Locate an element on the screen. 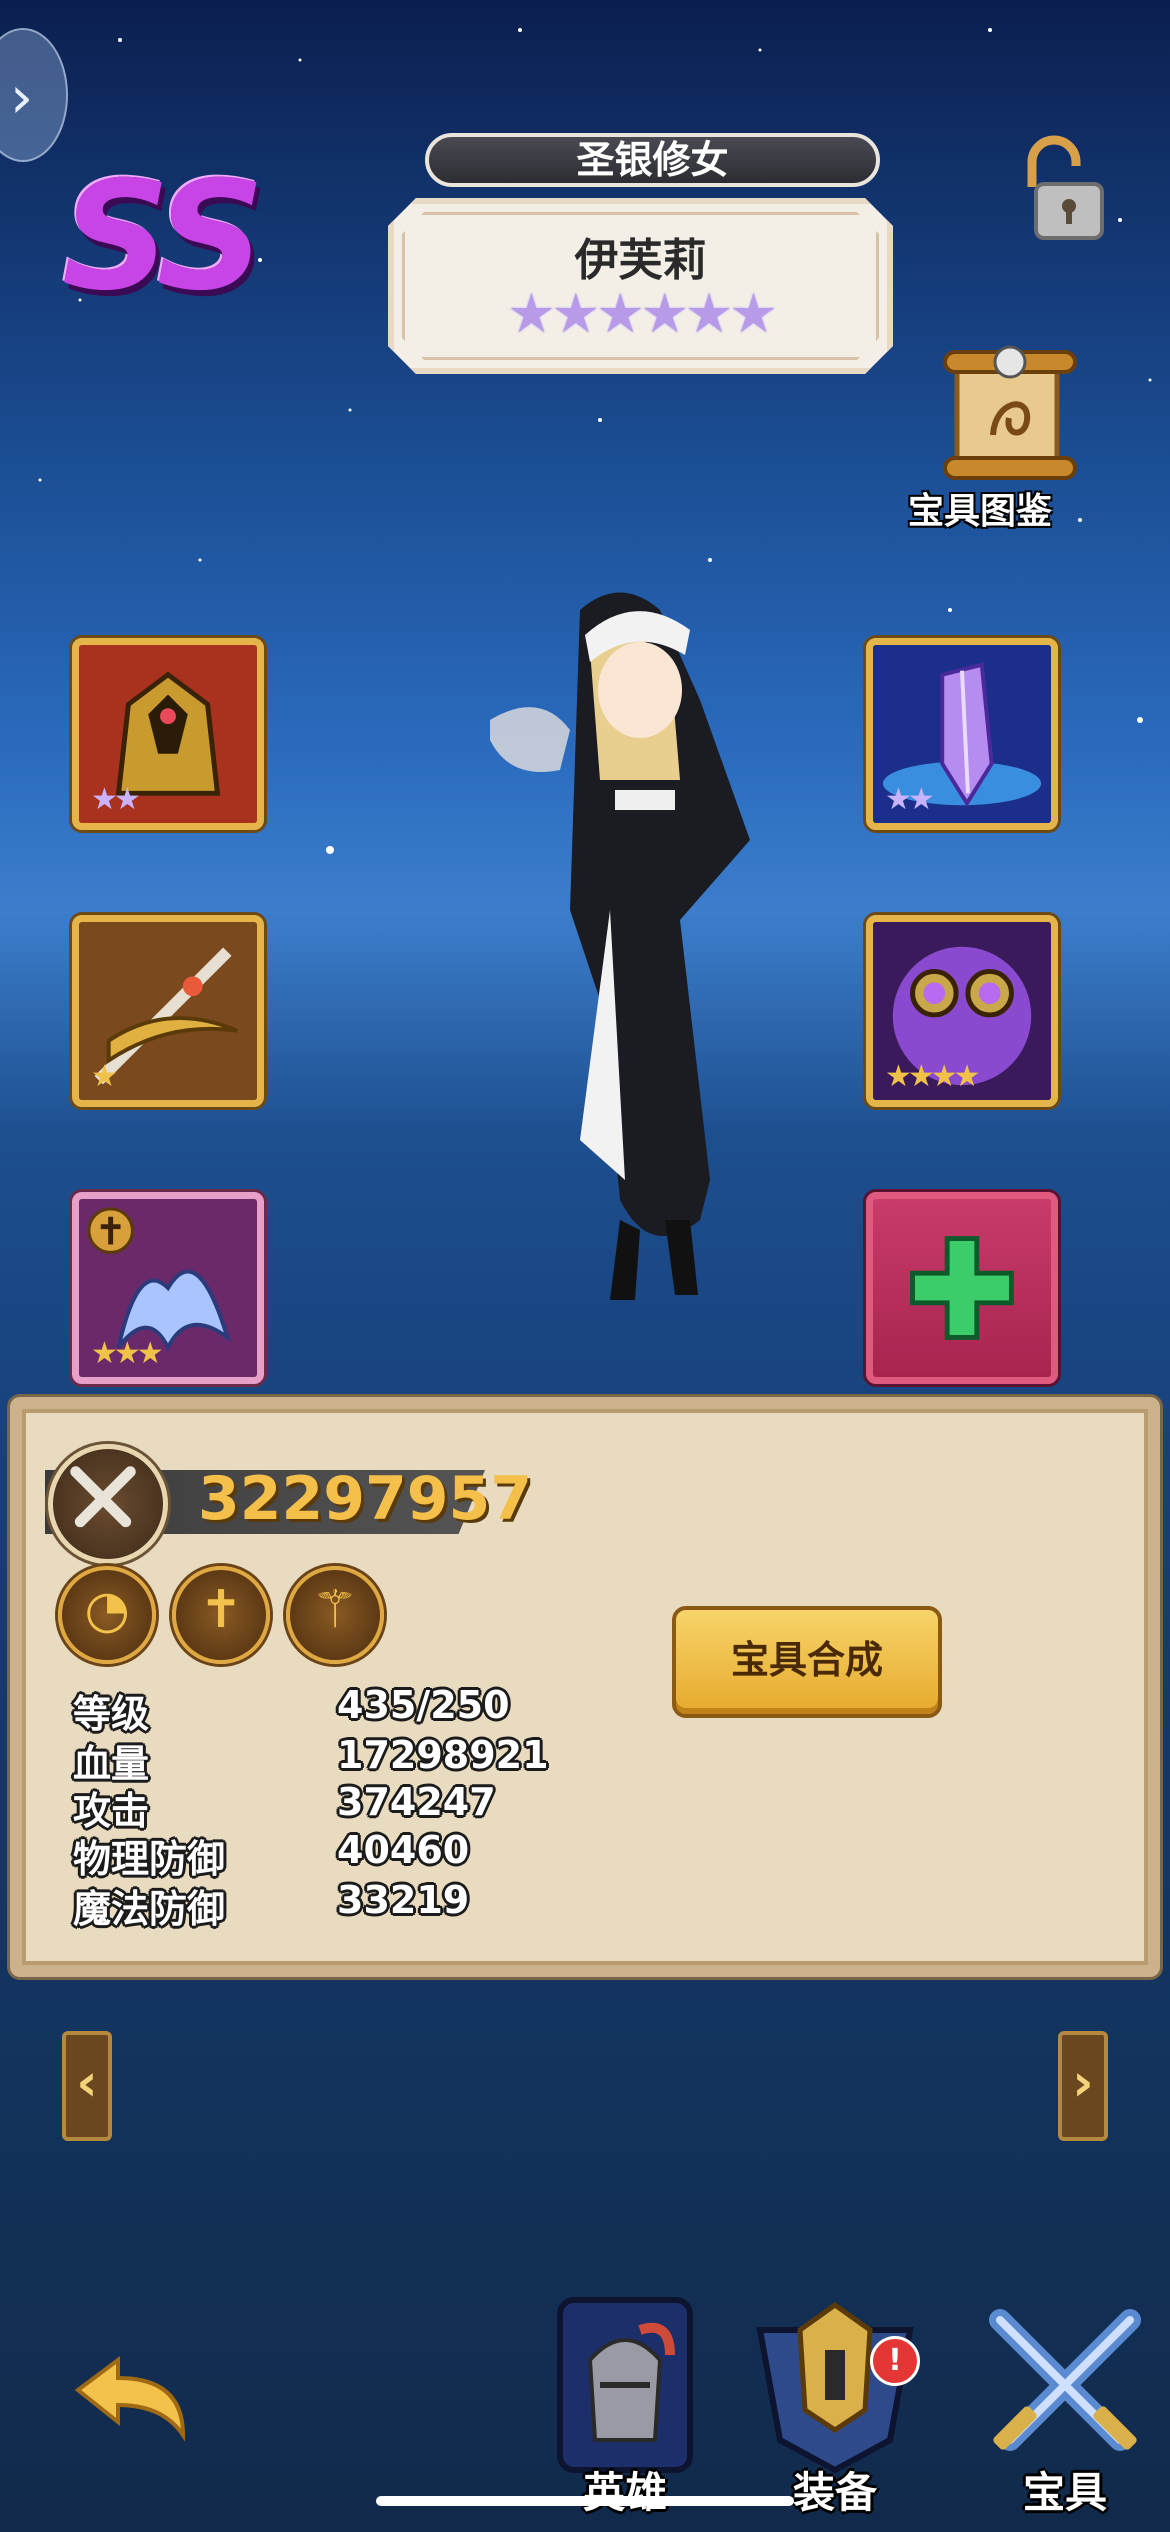 The height and width of the screenshot is (2532, 1170). stat-value-attack: 374247 is located at coordinates (416, 1802).